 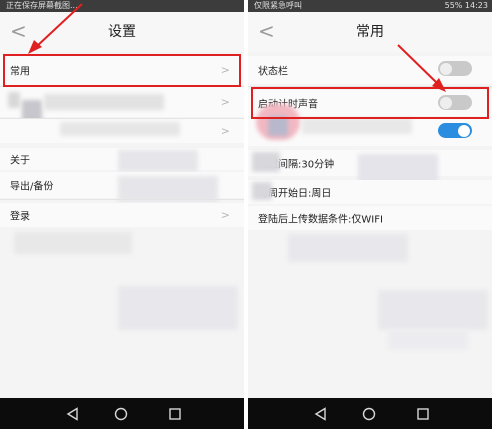 What do you see at coordinates (370, 192) in the screenshot?
I see `setting-week-start-day: 每周开始日:周日` at bounding box center [370, 192].